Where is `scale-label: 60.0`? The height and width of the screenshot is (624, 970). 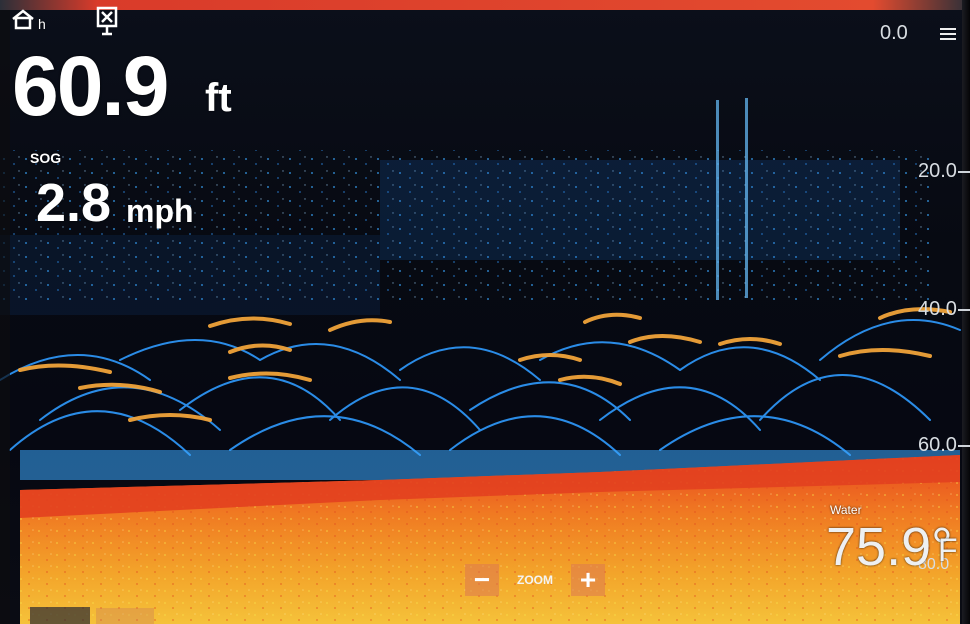 scale-label: 60.0 is located at coordinates (937, 445).